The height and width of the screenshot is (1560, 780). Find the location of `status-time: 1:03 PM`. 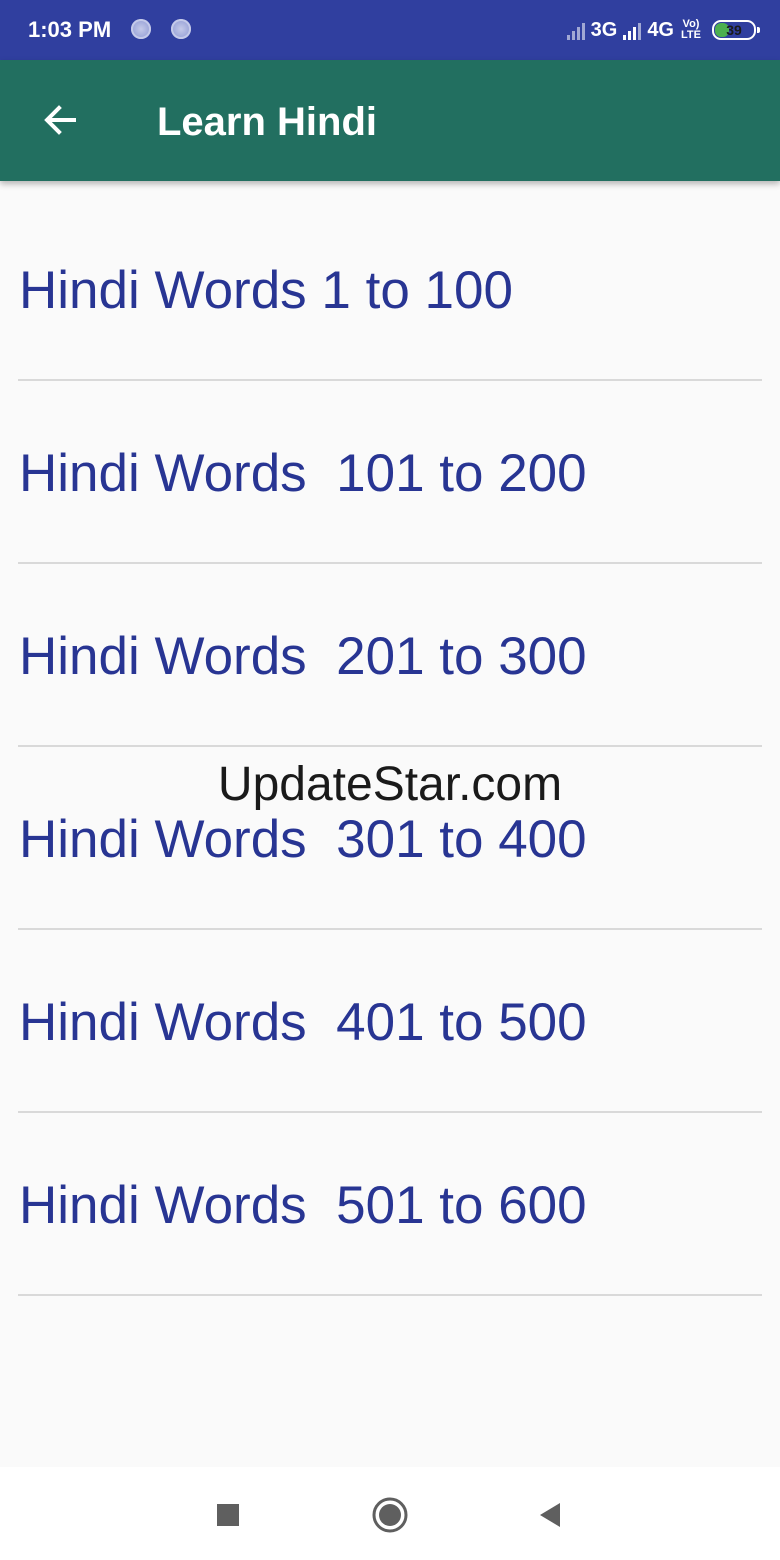

status-time: 1:03 PM is located at coordinates (70, 29).